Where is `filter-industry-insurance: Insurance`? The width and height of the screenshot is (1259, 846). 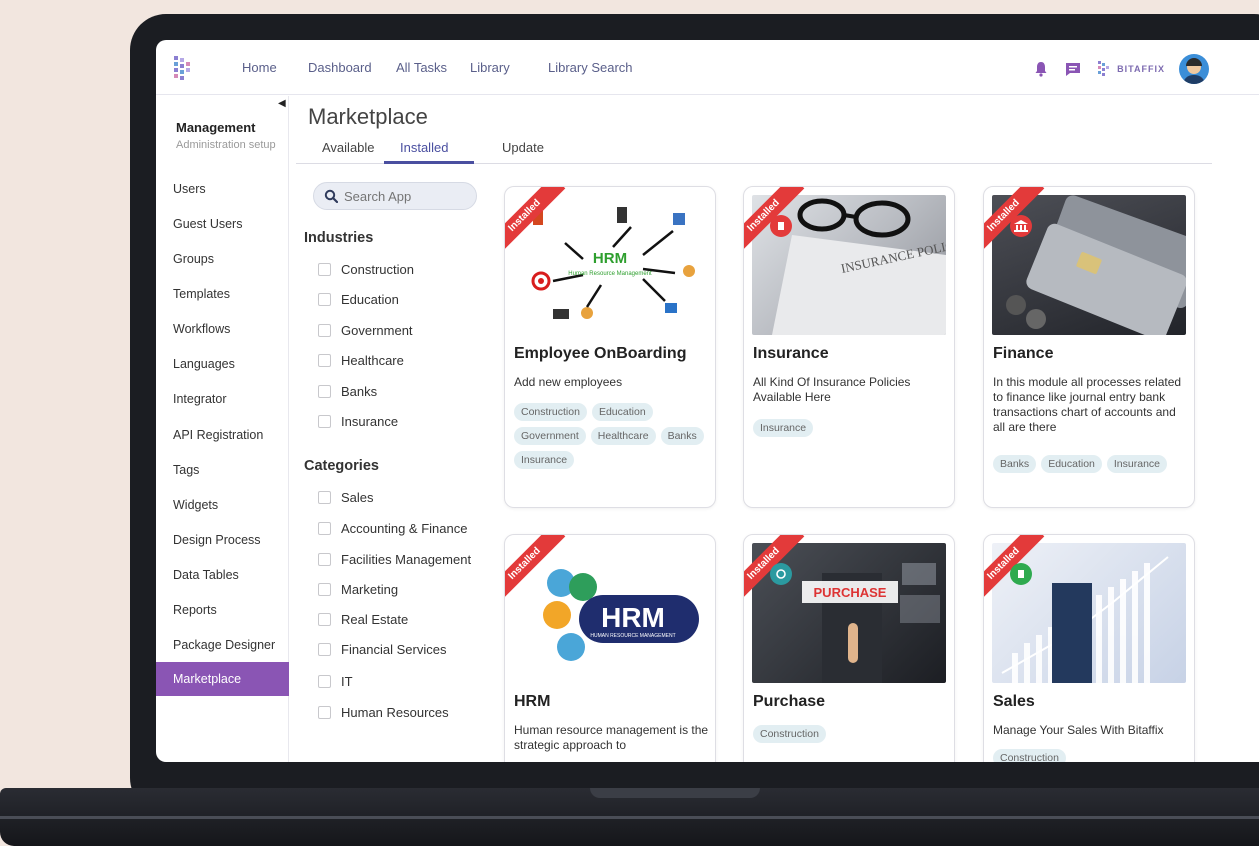 filter-industry-insurance: Insurance is located at coordinates (358, 421).